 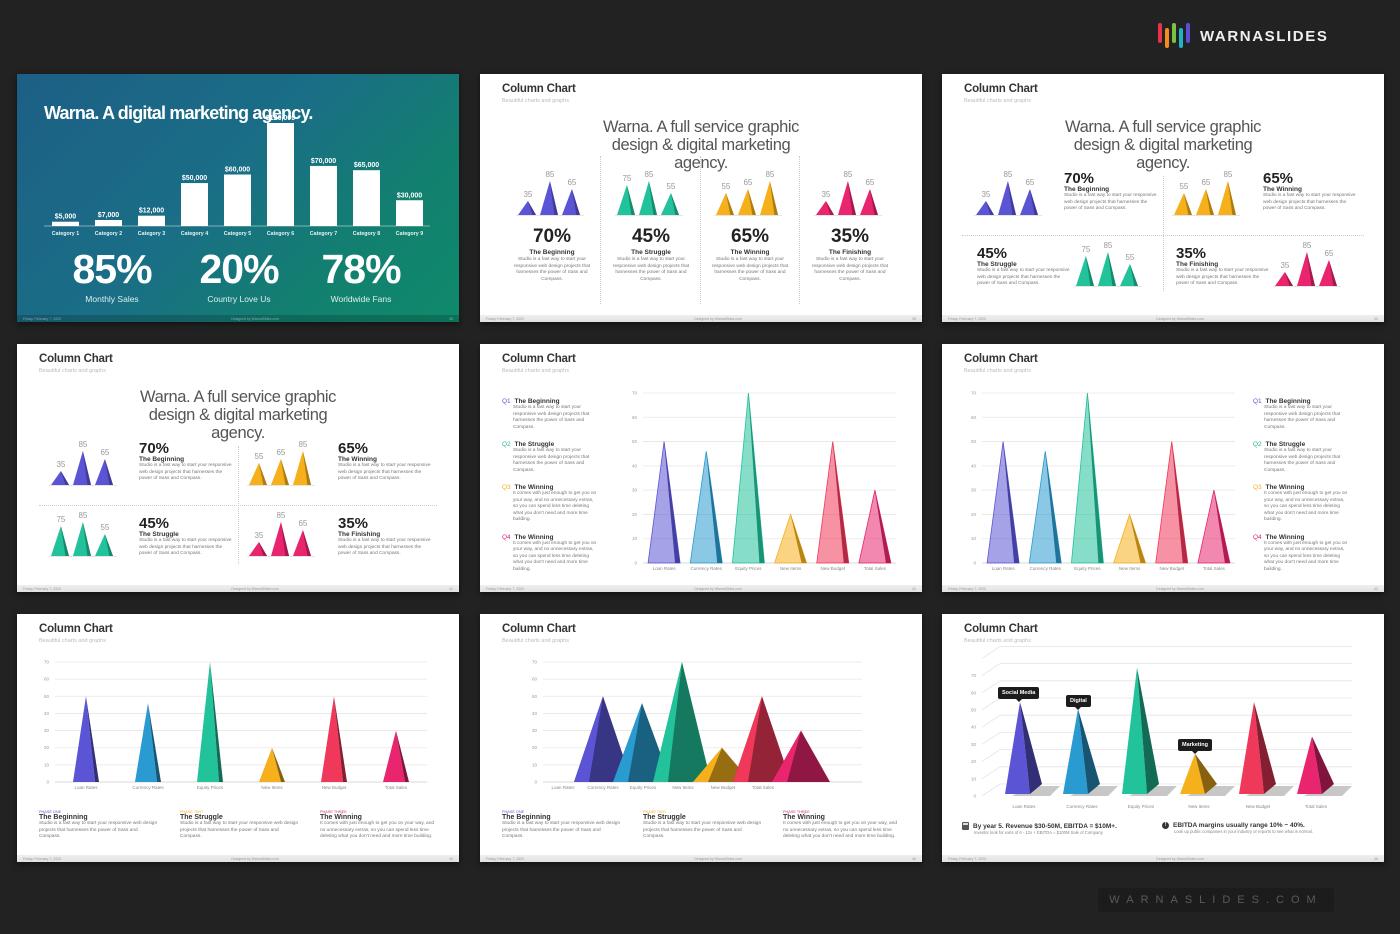 What do you see at coordinates (635, 563) in the screenshot?
I see `y-tick-label: 0` at bounding box center [635, 563].